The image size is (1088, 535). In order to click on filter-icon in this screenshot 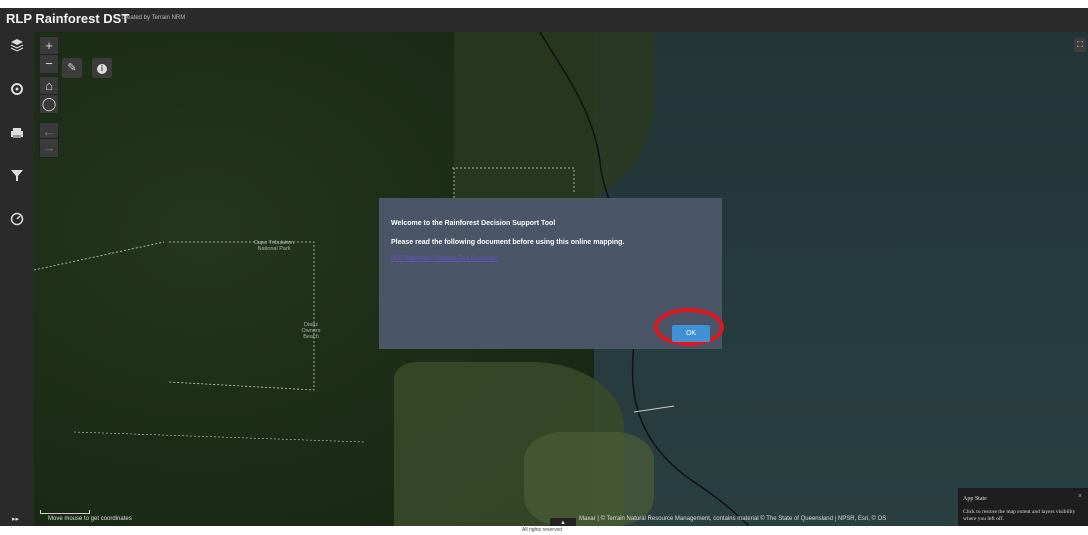, I will do `click(17, 176)`.